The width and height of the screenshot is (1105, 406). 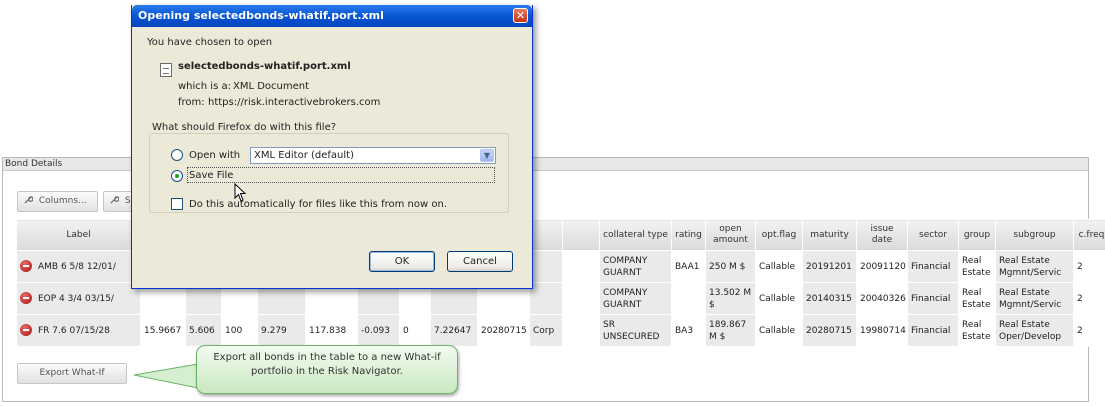 What do you see at coordinates (211, 175) in the screenshot?
I see `save-file-label: Save File` at bounding box center [211, 175].